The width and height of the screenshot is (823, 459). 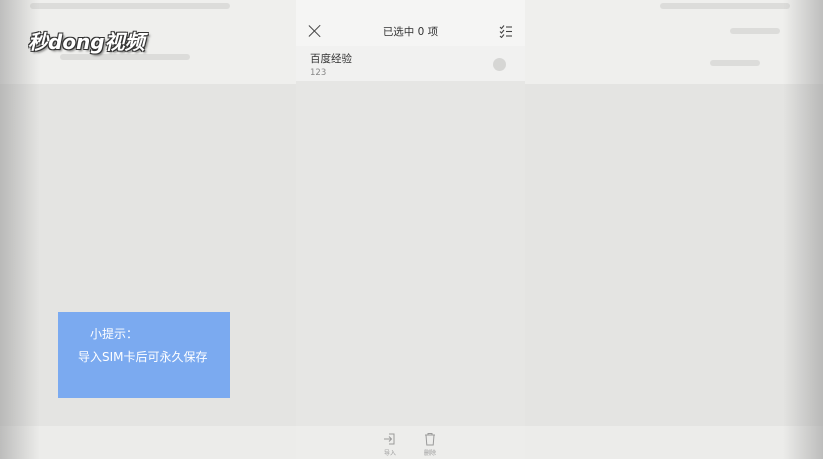 I want to click on tip-text: 导入SIM卡后可永久保存, so click(x=143, y=357).